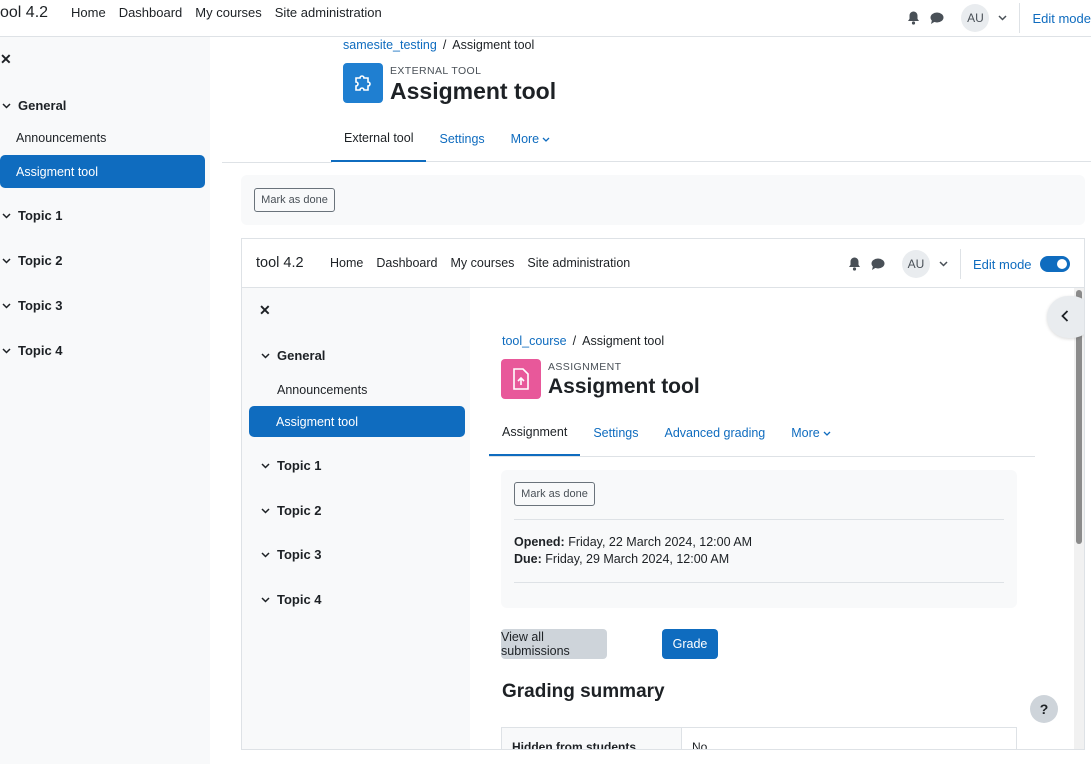 Image resolution: width=1091 pixels, height=764 pixels. What do you see at coordinates (700, 745) in the screenshot?
I see `summary-row-value: No` at bounding box center [700, 745].